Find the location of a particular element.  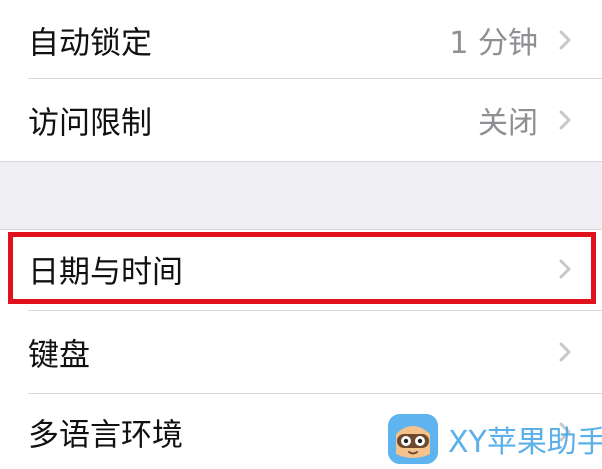

row-label: 自动锁定 is located at coordinates (90, 43).